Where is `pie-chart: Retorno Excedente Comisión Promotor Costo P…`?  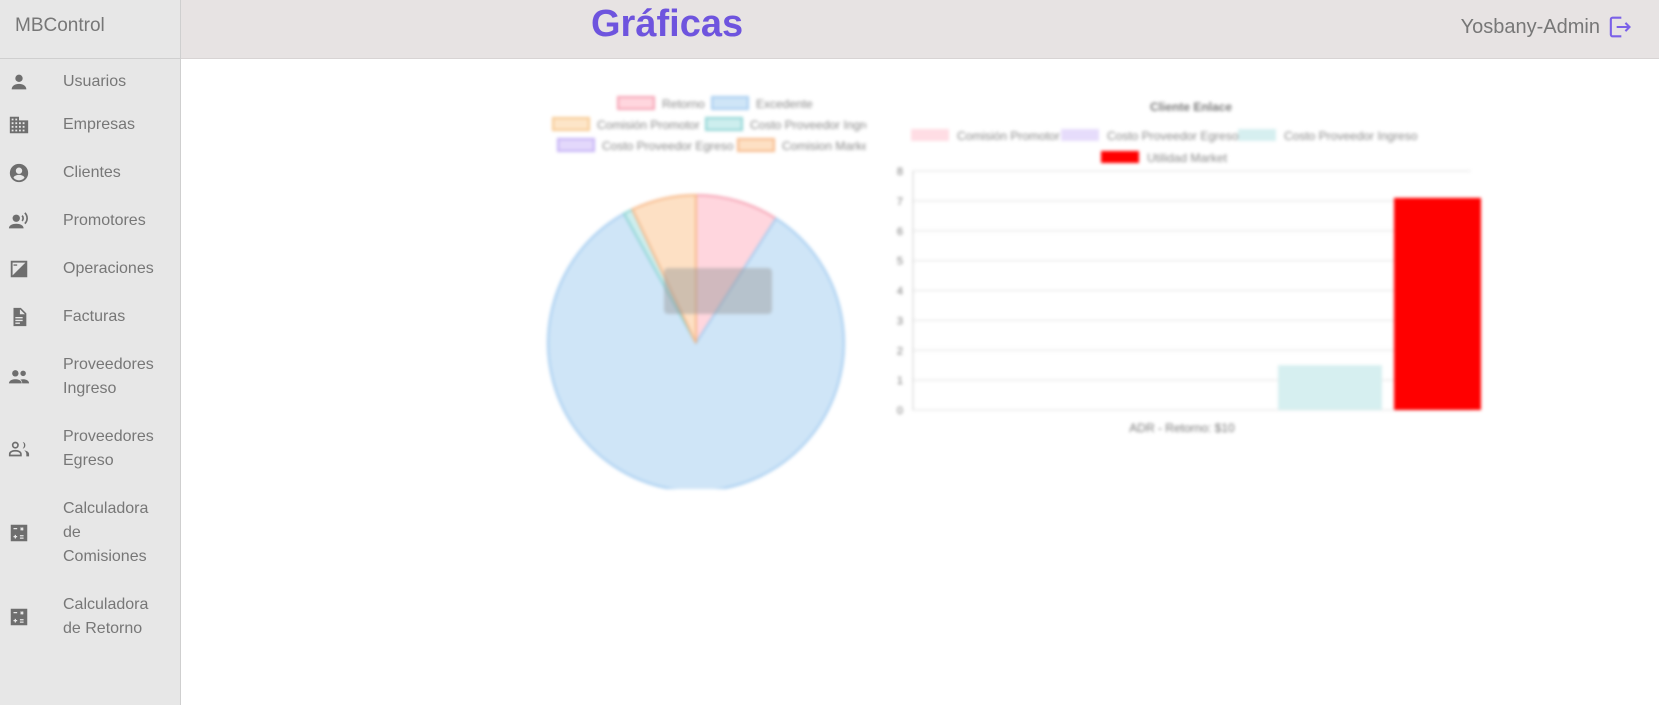 pie-chart: Retorno Excedente Comisión Promotor Costo P… is located at coordinates (706, 292).